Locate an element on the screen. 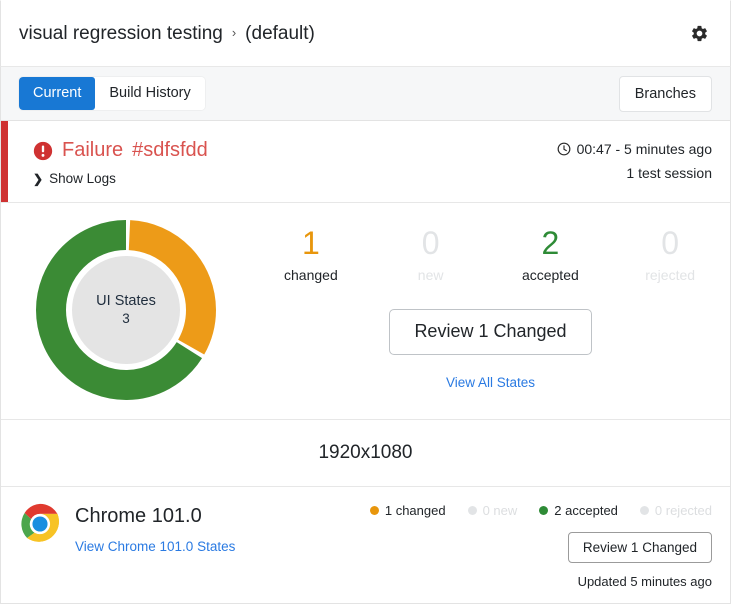  tab-current: Current is located at coordinates (57, 93).